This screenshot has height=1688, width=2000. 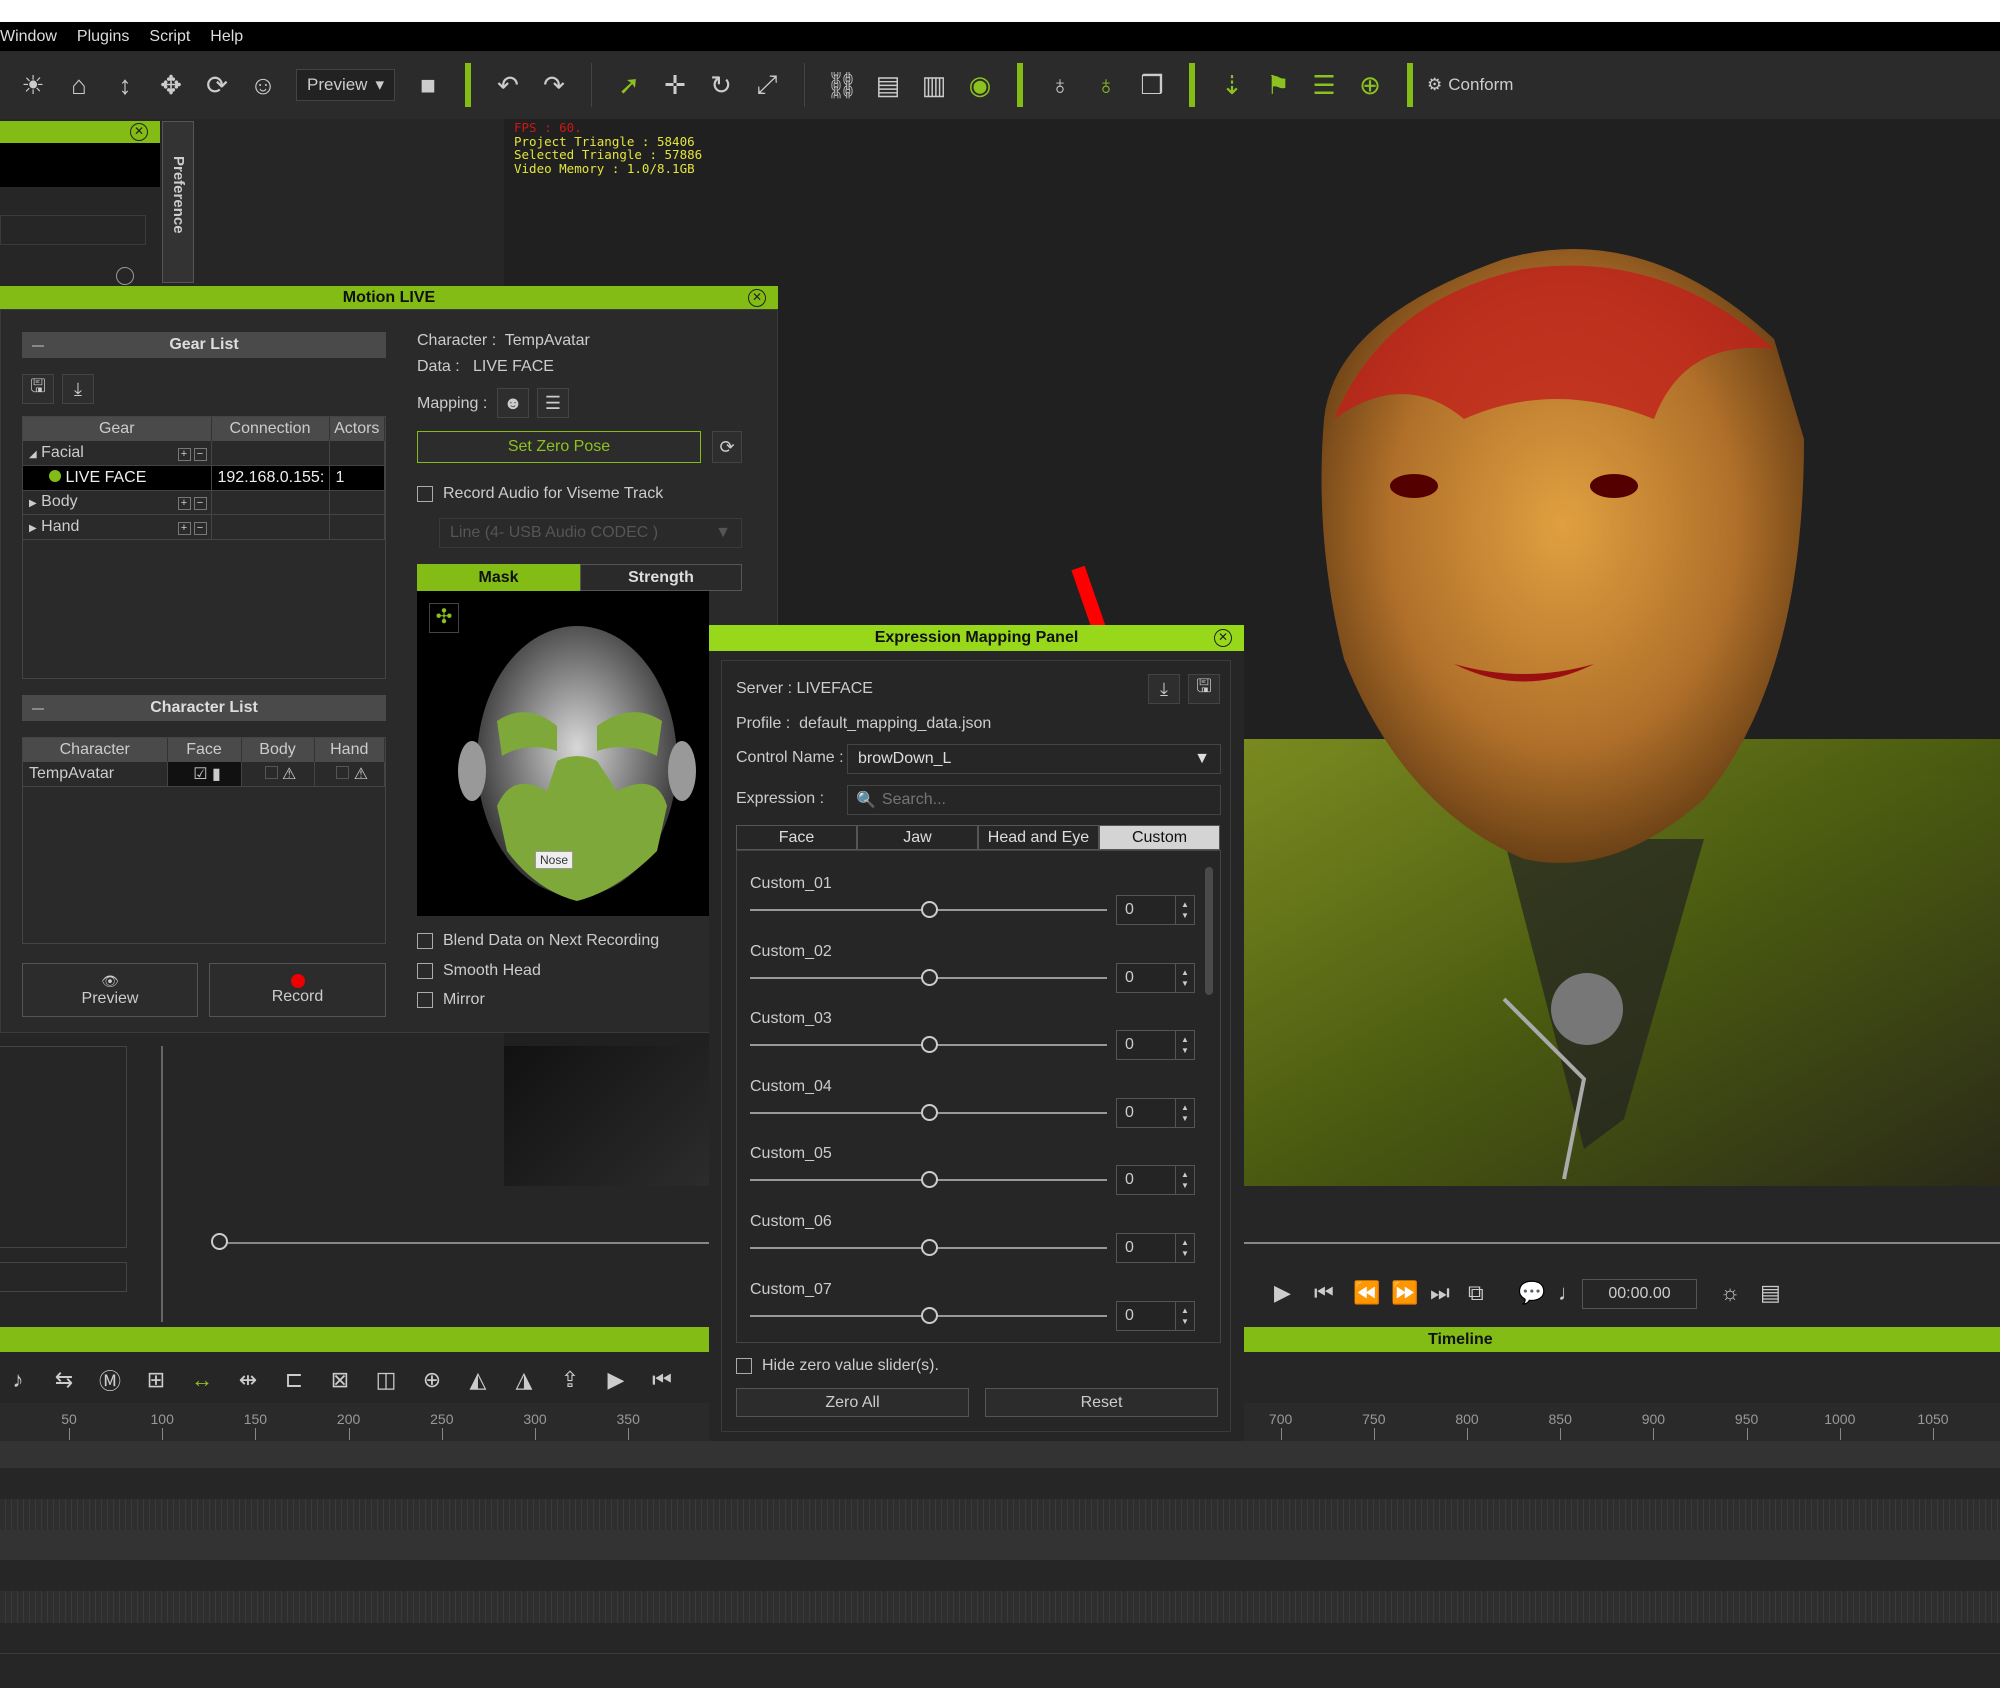 I want to click on time-slider-thumb, so click(x=219, y=1241).